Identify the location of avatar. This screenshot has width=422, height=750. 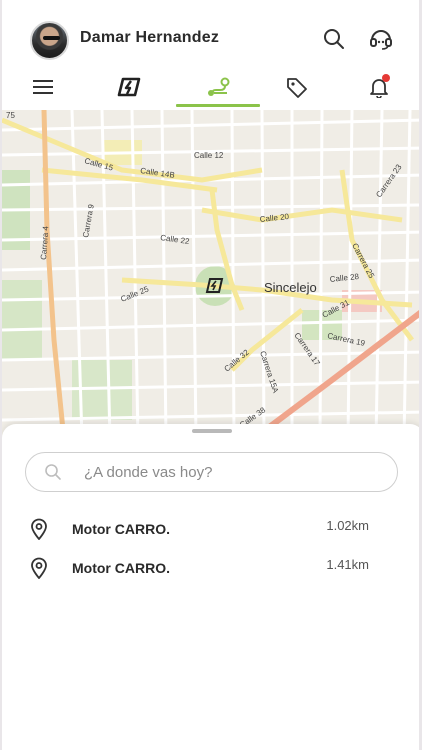
(49, 40).